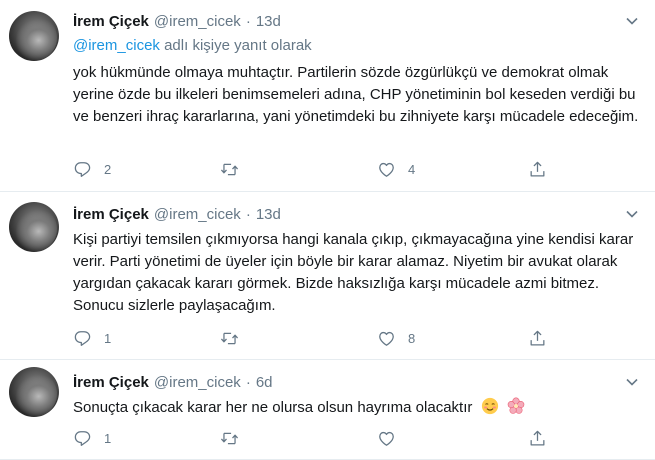 Image resolution: width=655 pixels, height=460 pixels. What do you see at coordinates (108, 169) in the screenshot?
I see `reply-count: 2` at bounding box center [108, 169].